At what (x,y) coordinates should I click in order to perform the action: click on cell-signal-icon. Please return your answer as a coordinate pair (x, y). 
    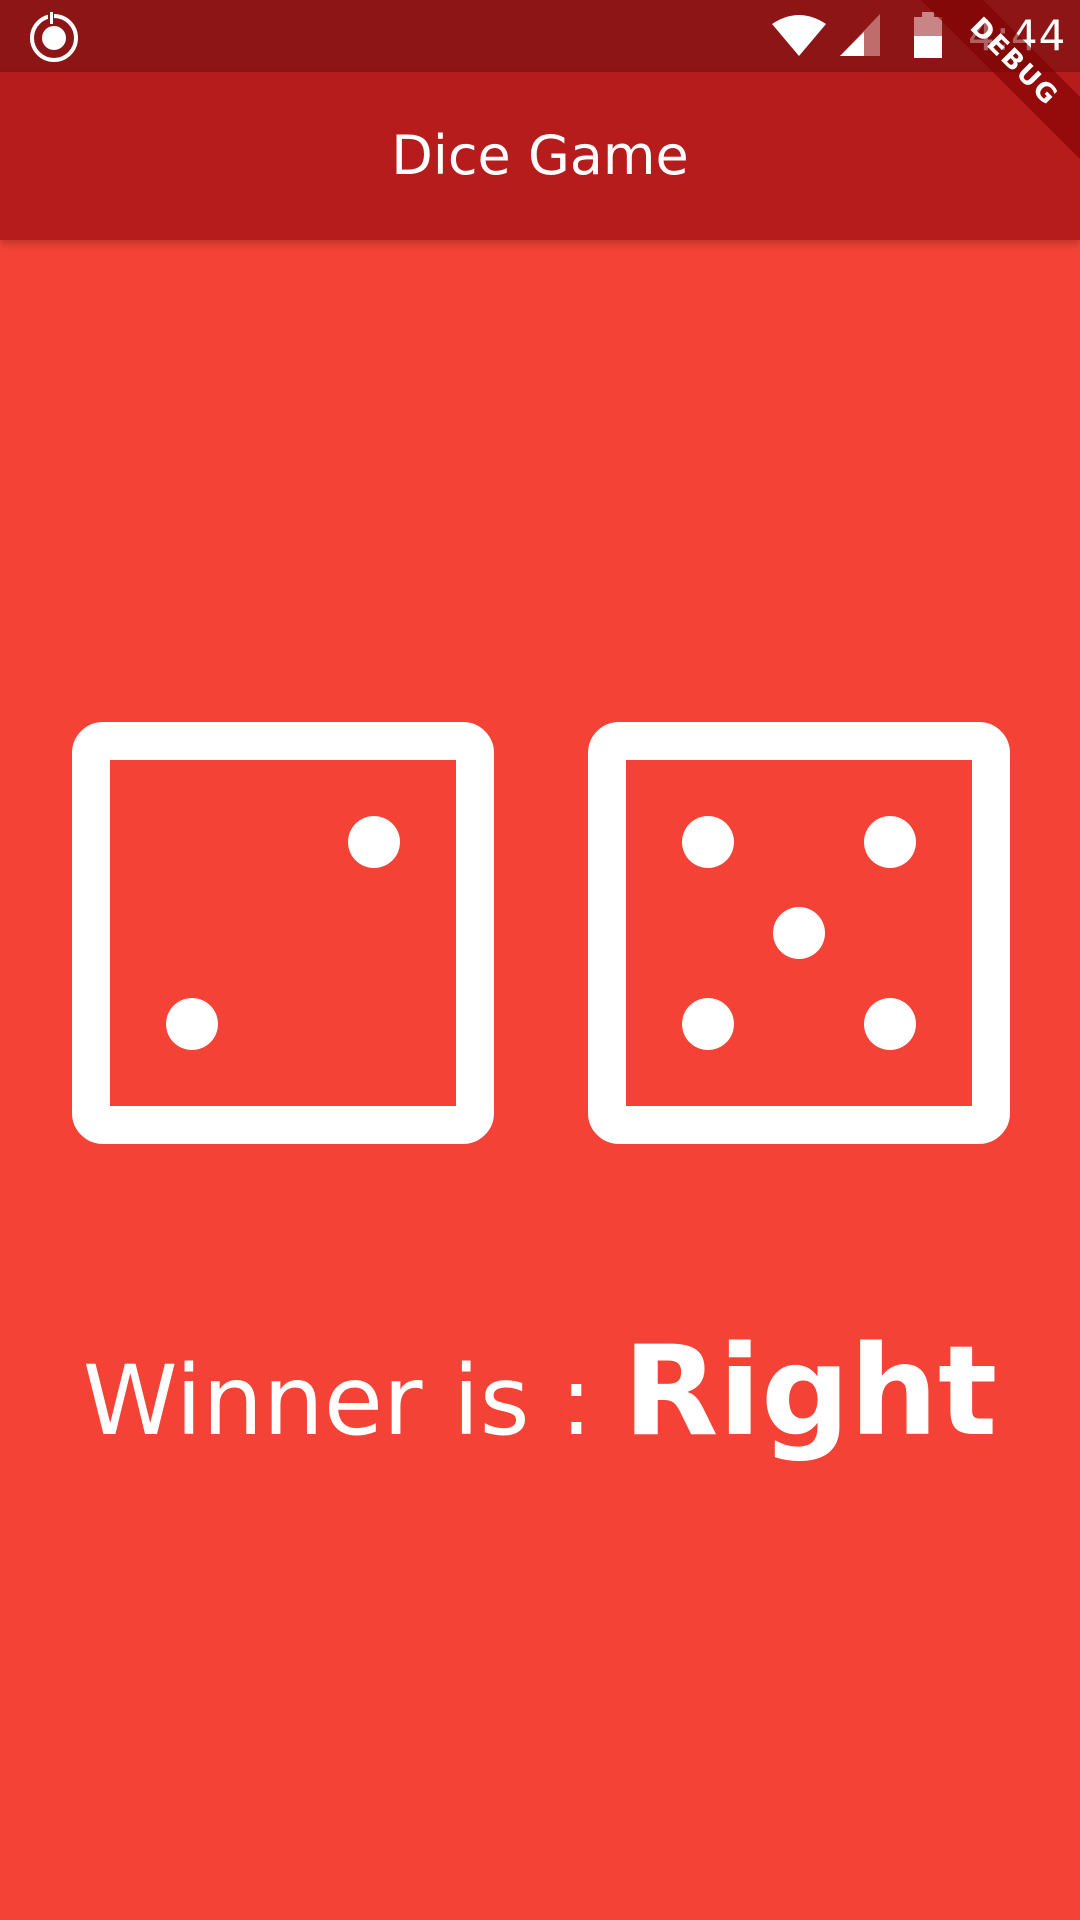
    Looking at the image, I should click on (860, 35).